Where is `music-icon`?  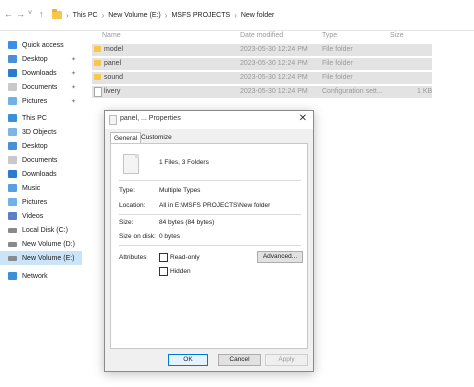
music-icon is located at coordinates (12, 188).